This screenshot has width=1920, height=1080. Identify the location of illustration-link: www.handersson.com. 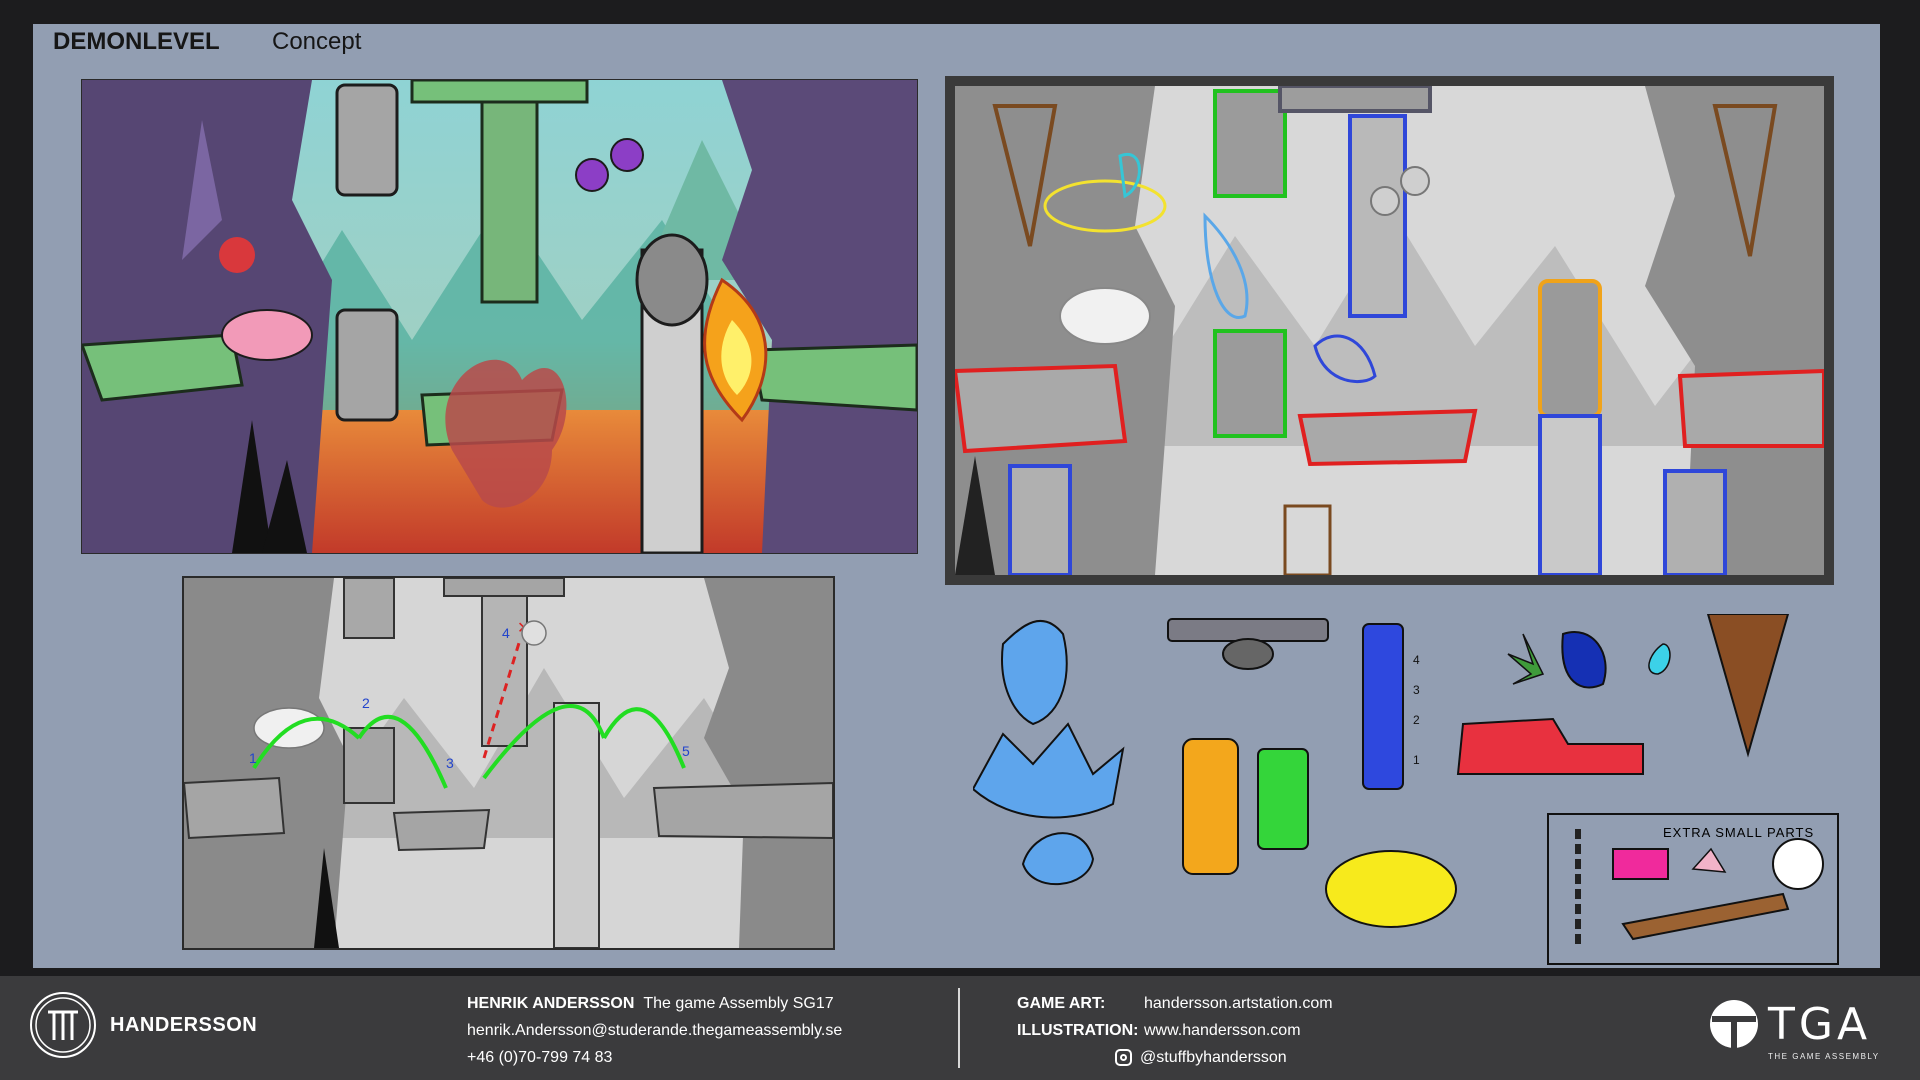
(1222, 1030).